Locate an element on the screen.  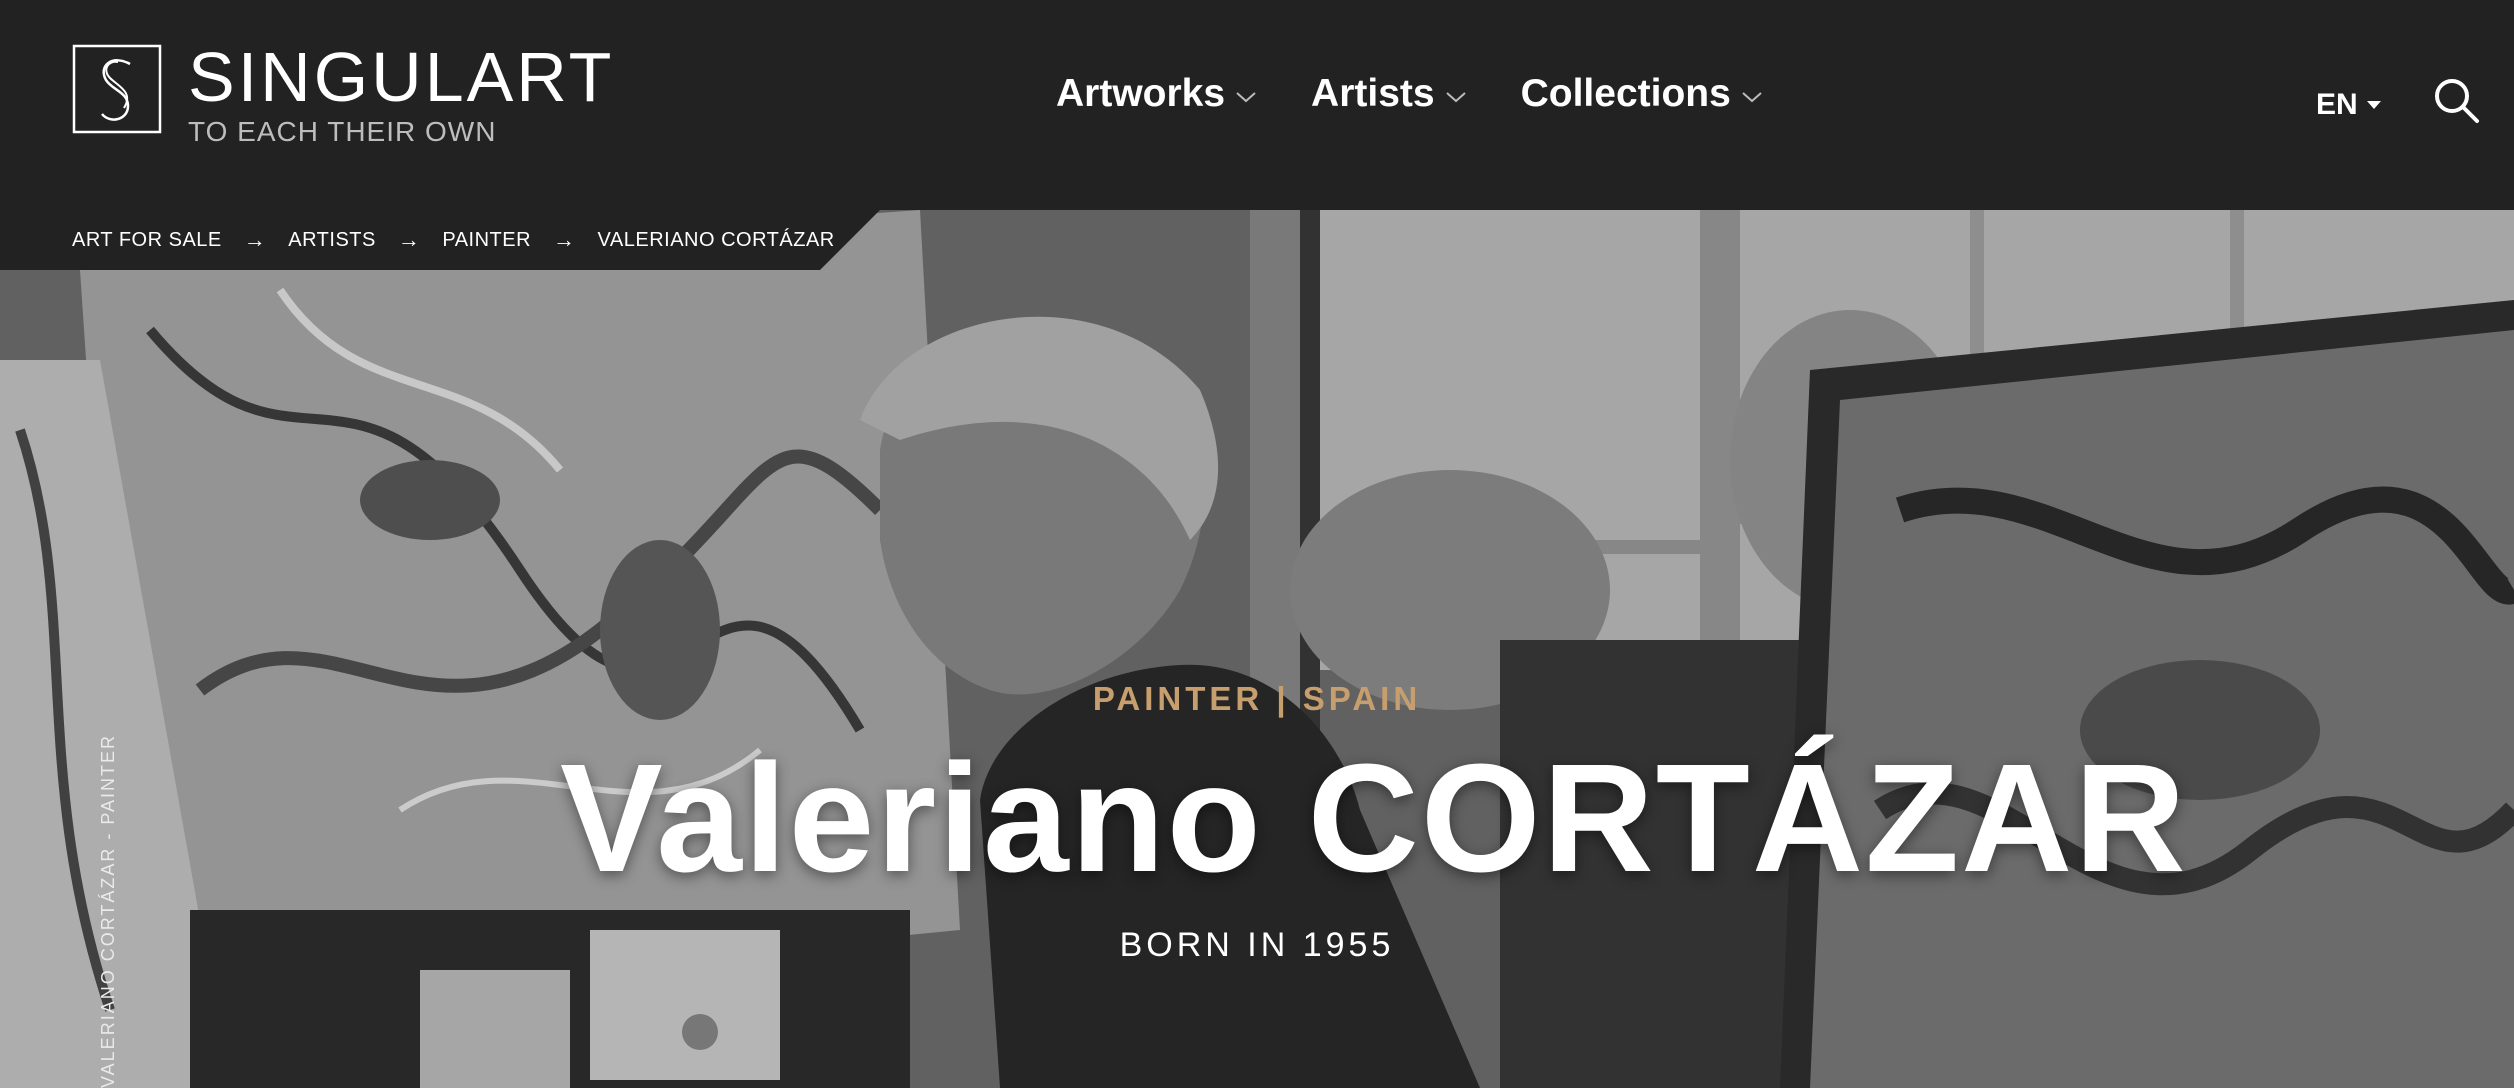
nav-artists-label: Artists is located at coordinates (1373, 93).